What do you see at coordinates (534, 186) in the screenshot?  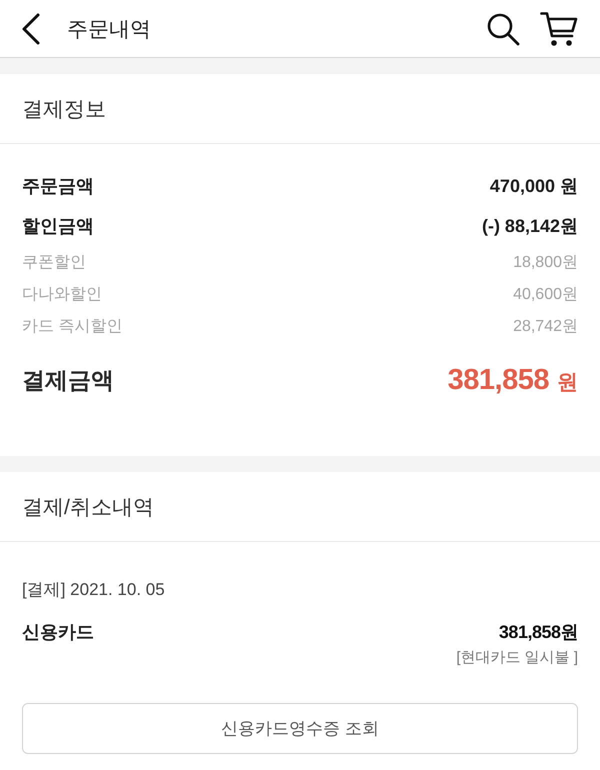 I see `amount-value: 470,000 원` at bounding box center [534, 186].